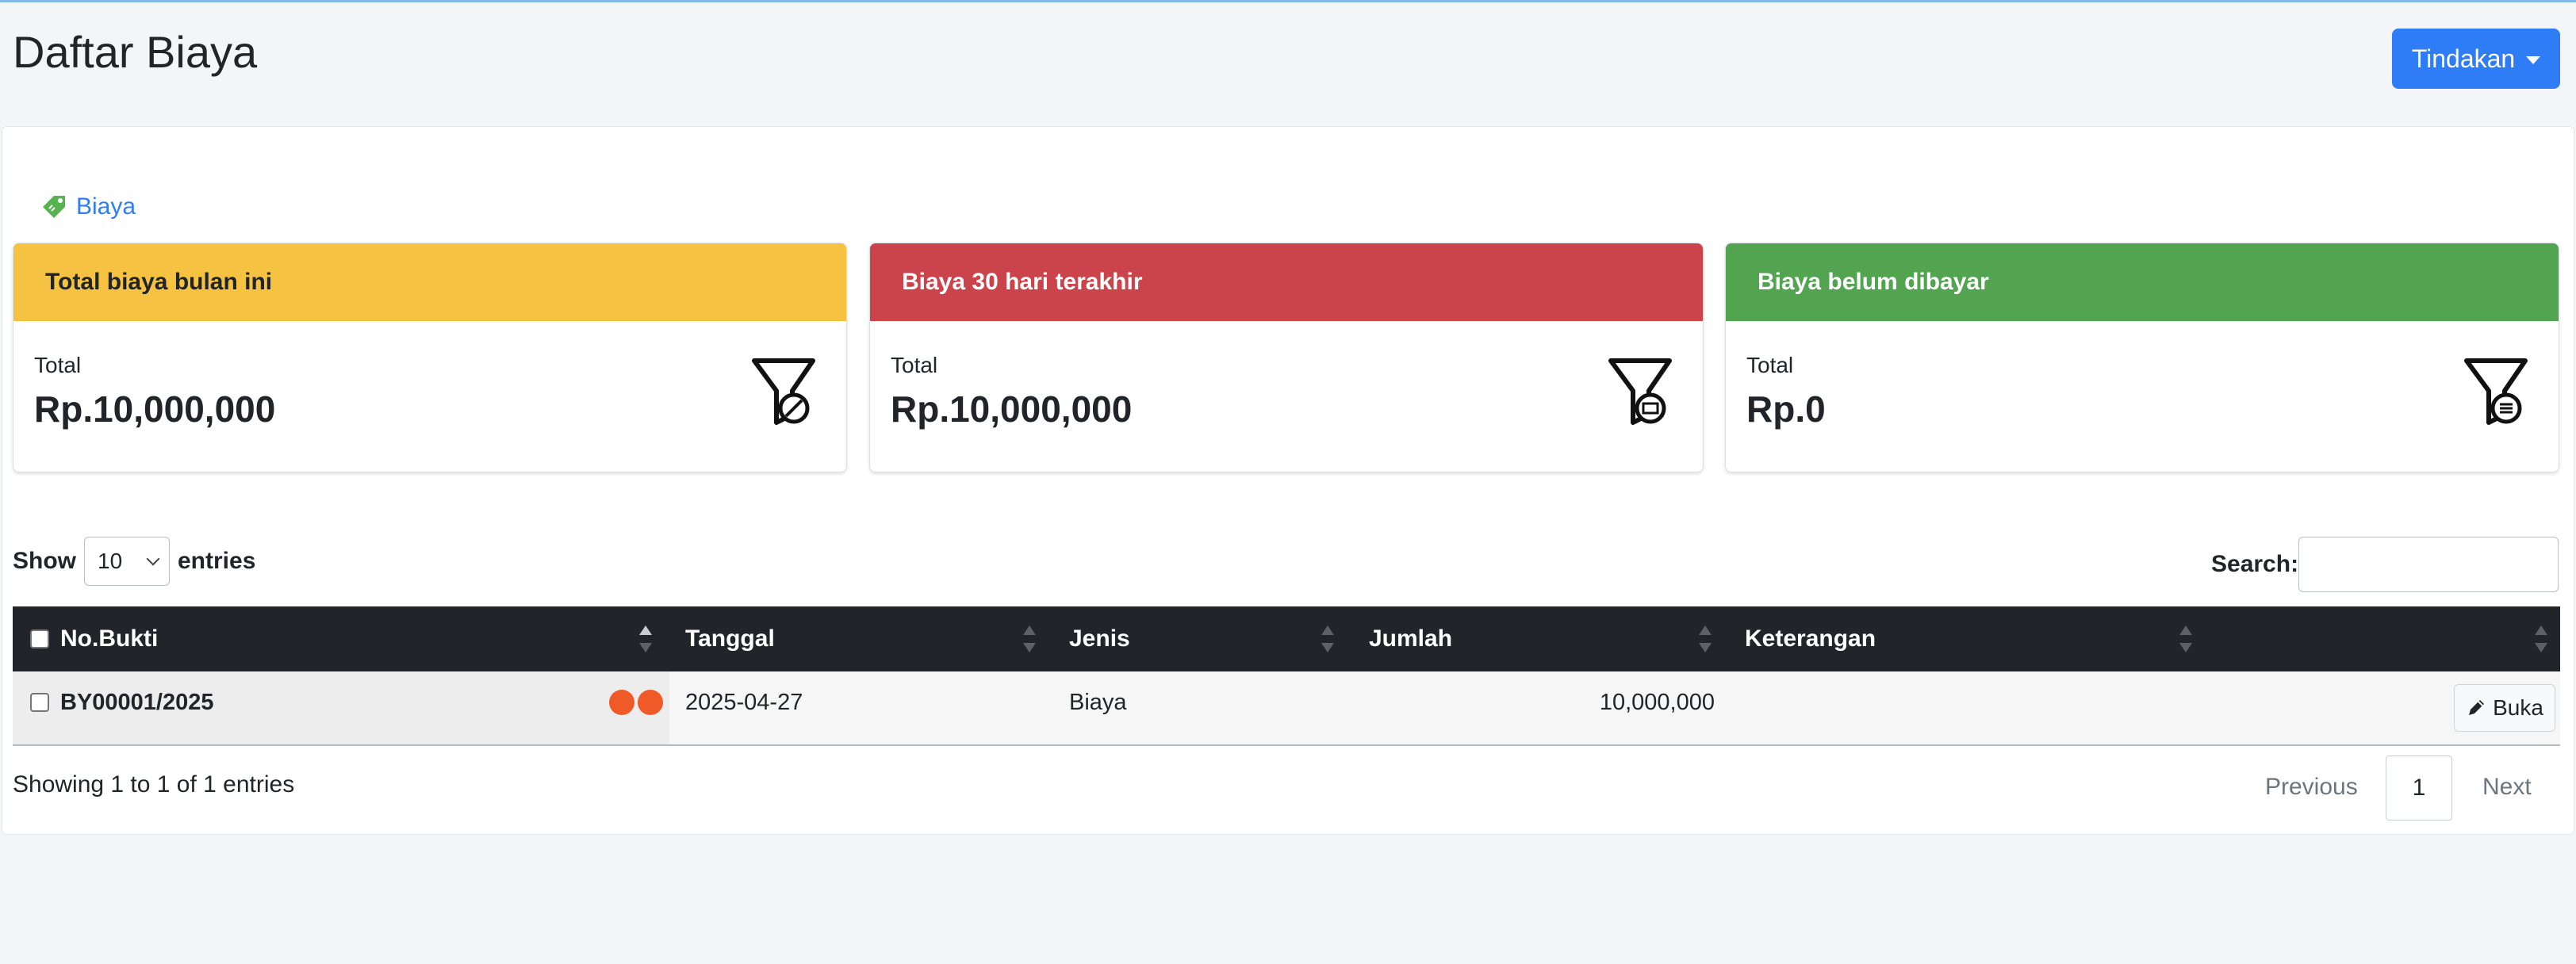 This screenshot has height=964, width=2576. Describe the element at coordinates (2518, 707) in the screenshot. I see `open-button-label: Buka` at that location.